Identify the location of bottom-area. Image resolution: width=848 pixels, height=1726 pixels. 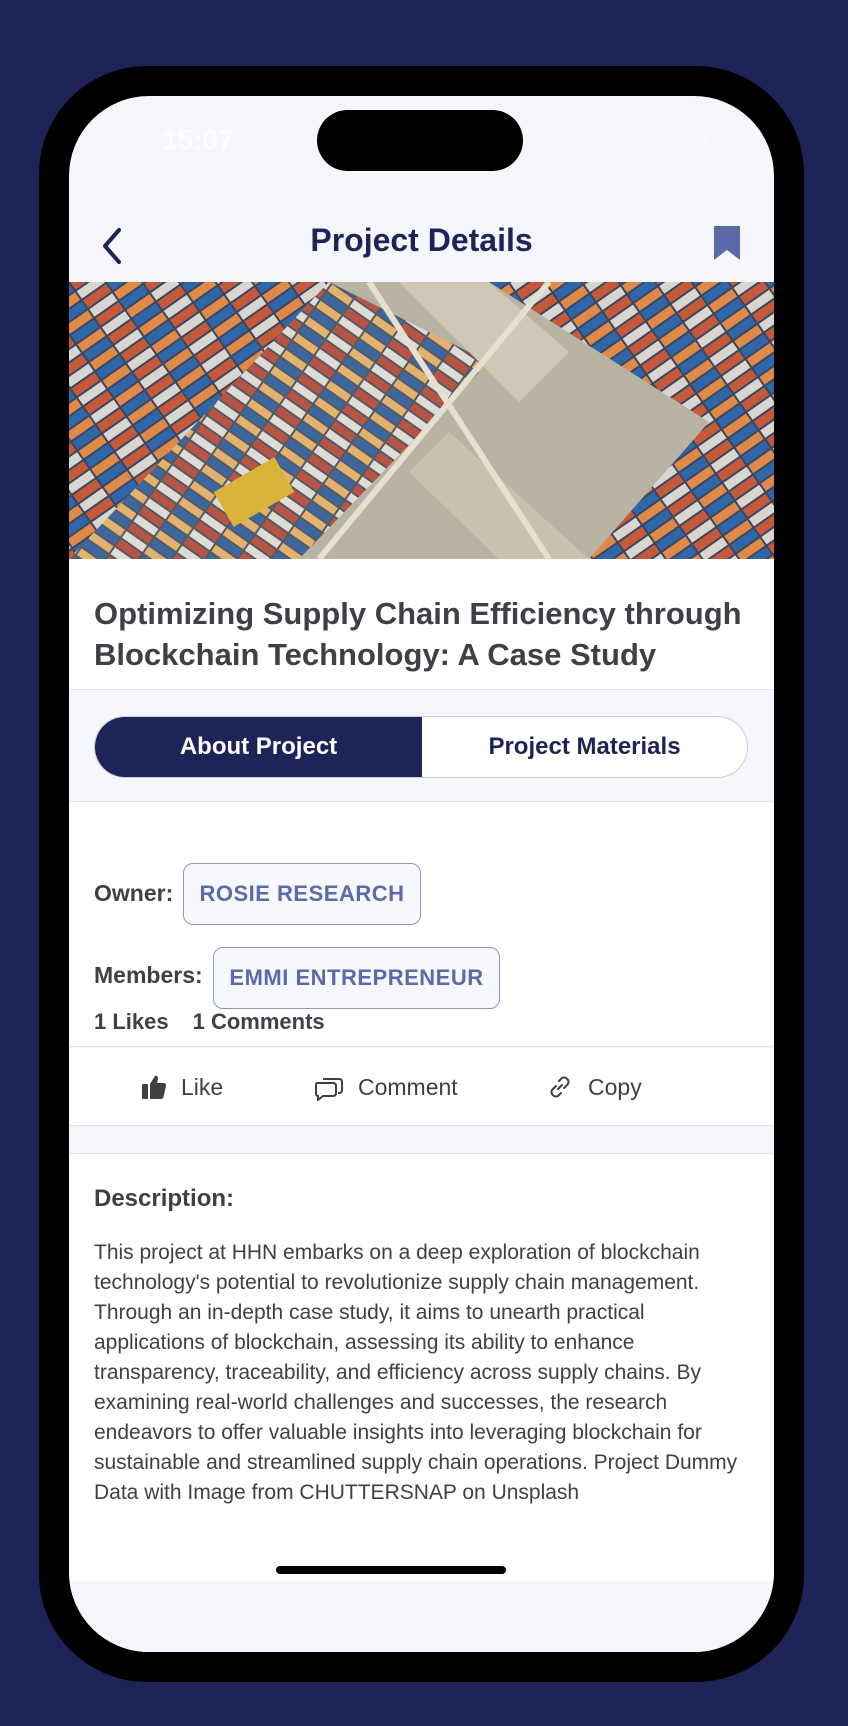
(421, 1616).